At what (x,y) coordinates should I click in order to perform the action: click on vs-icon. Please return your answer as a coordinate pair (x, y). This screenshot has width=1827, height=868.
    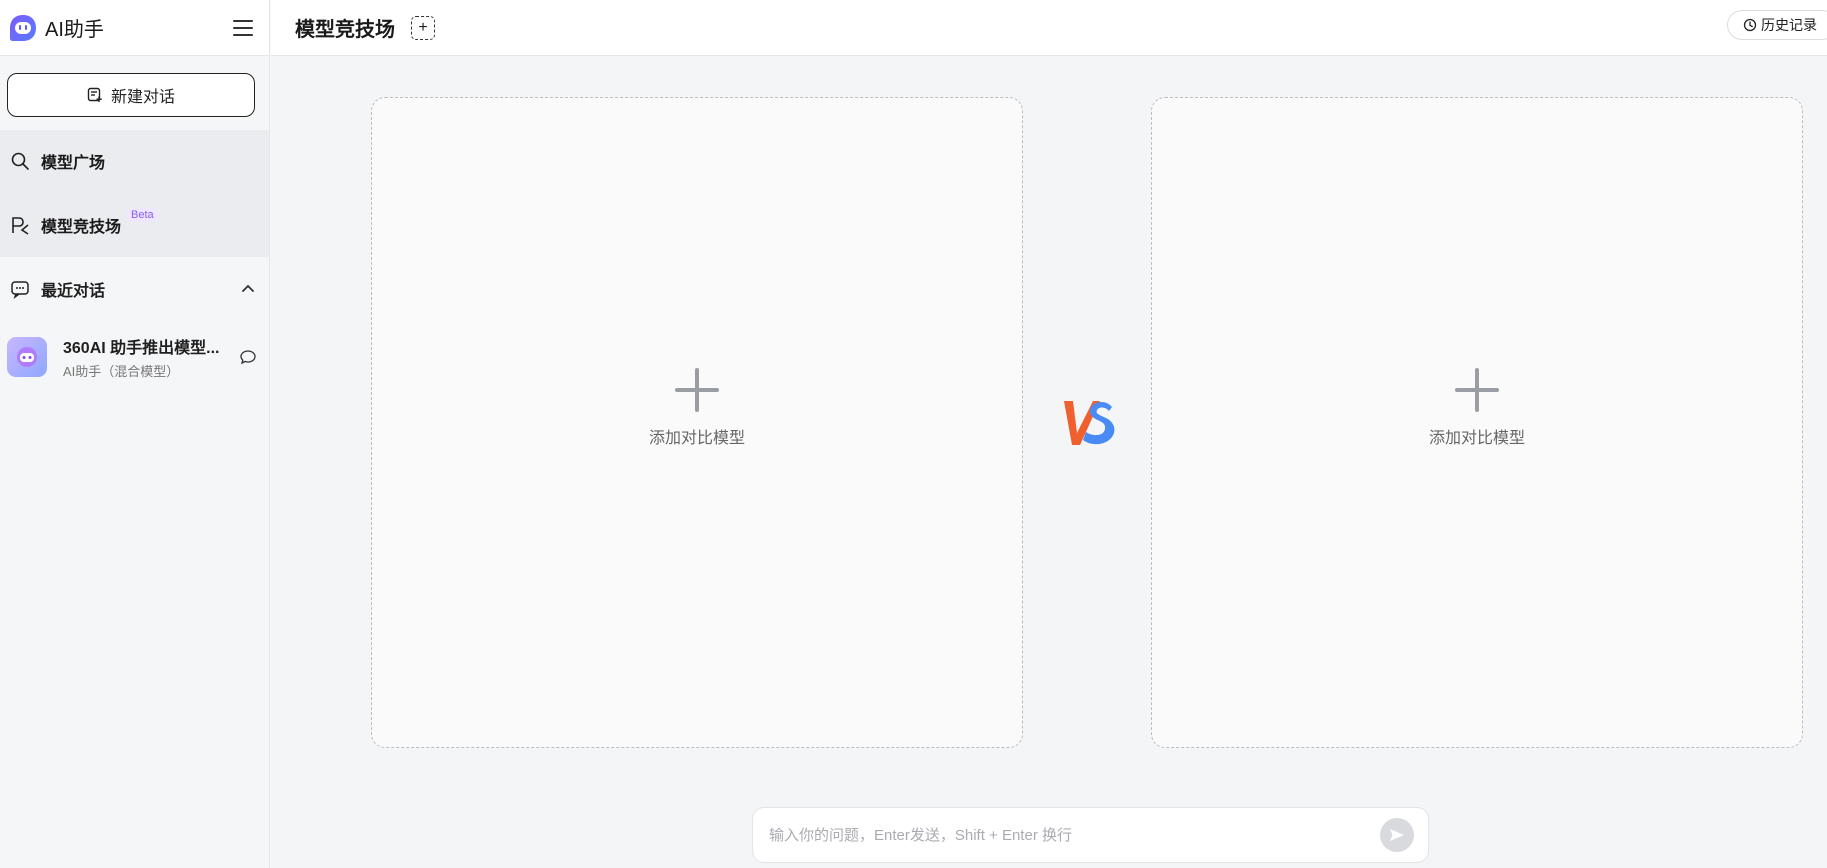
    Looking at the image, I should click on (1089, 423).